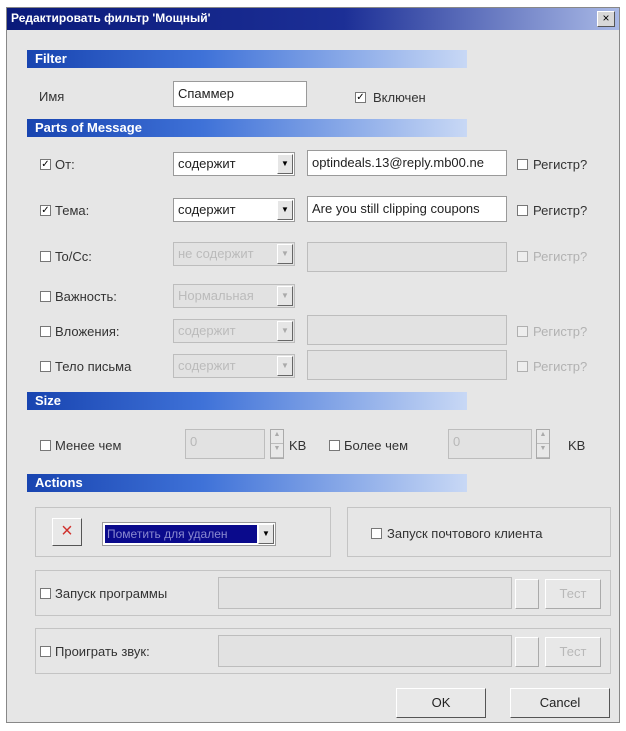 The image size is (626, 731). Describe the element at coordinates (207, 163) in the screenshot. I see `from-operator-value: содержит` at that location.